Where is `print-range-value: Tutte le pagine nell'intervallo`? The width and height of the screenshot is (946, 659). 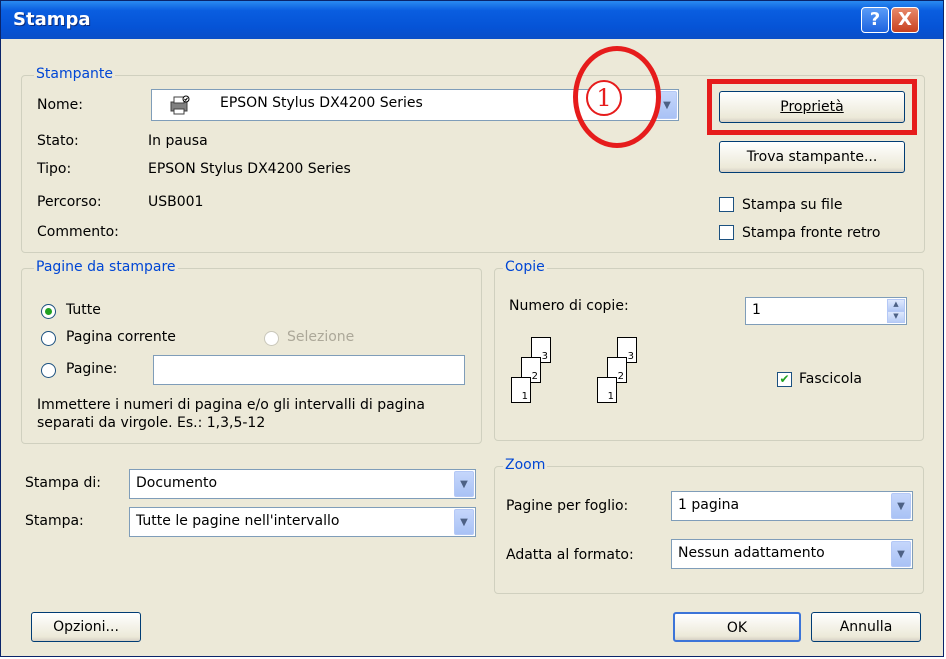
print-range-value: Tutte le pagine nell'intervallo is located at coordinates (238, 521).